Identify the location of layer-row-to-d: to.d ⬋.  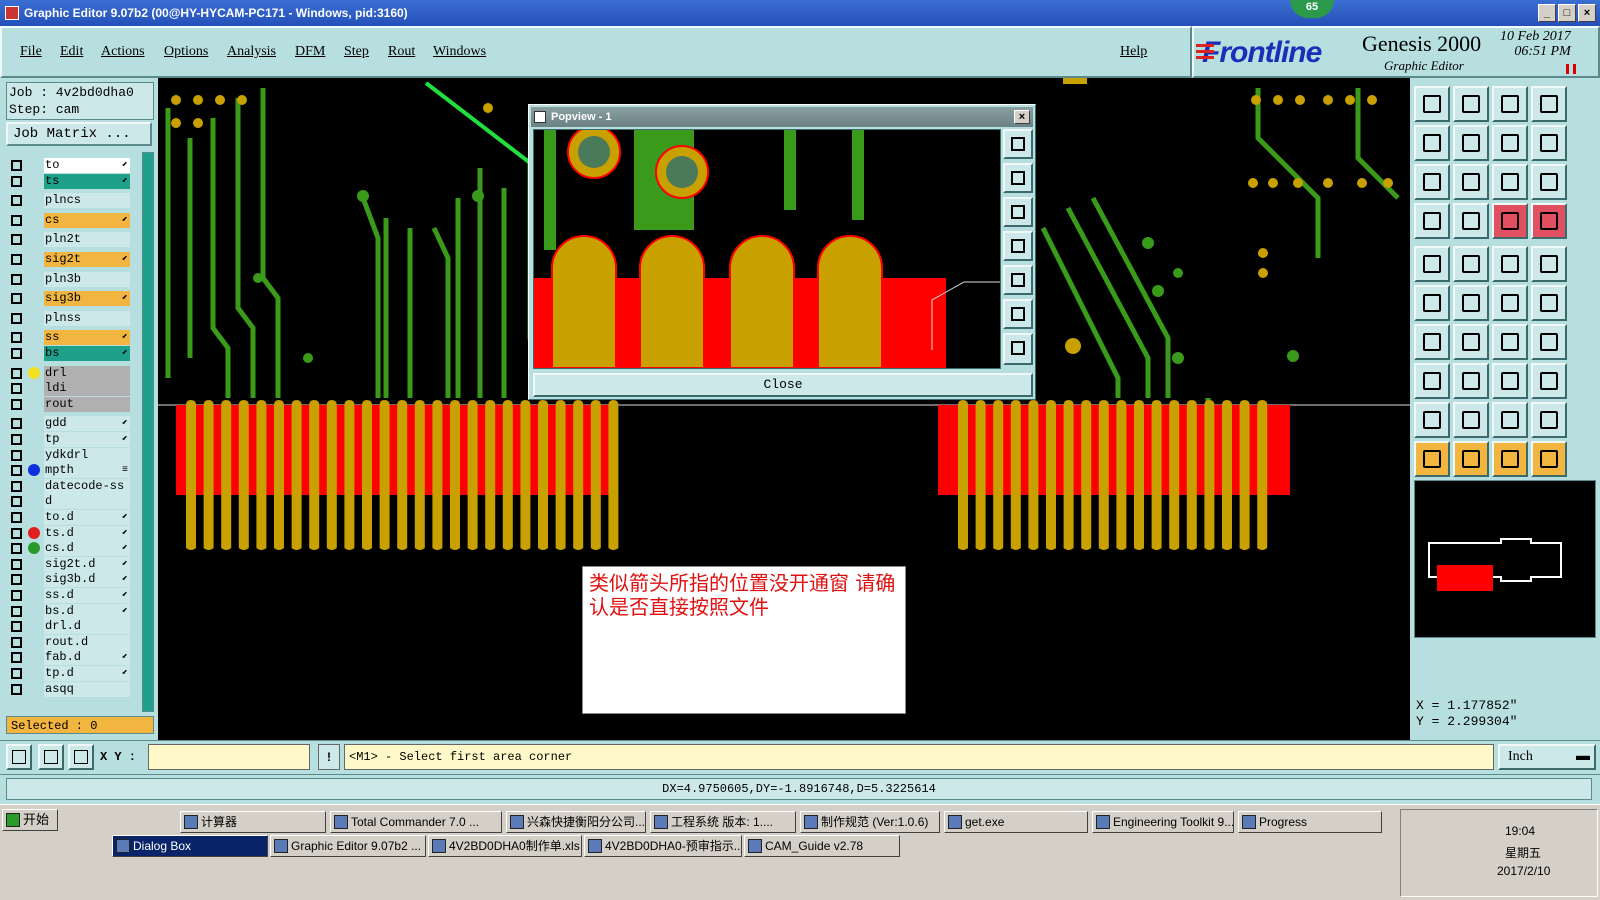
(69, 517).